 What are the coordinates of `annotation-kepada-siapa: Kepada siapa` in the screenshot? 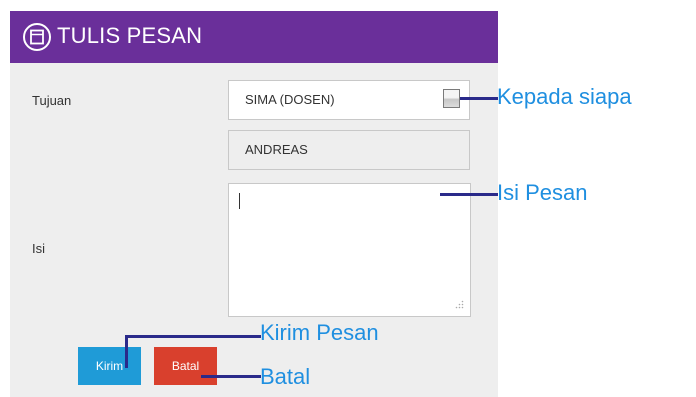 It's located at (564, 96).